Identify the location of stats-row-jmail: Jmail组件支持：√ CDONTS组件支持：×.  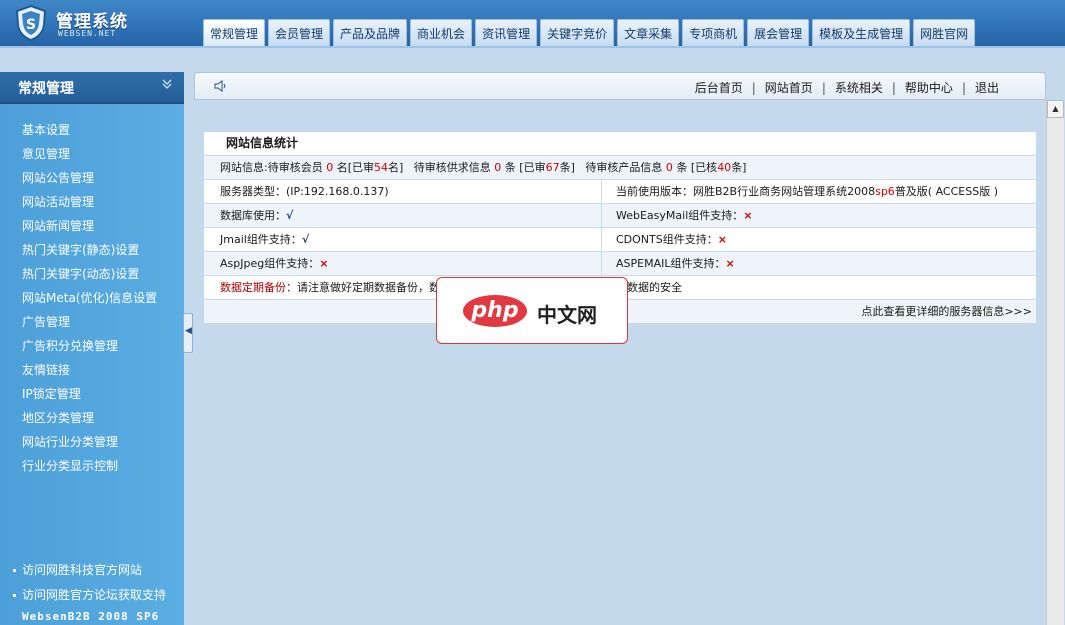
(620, 239).